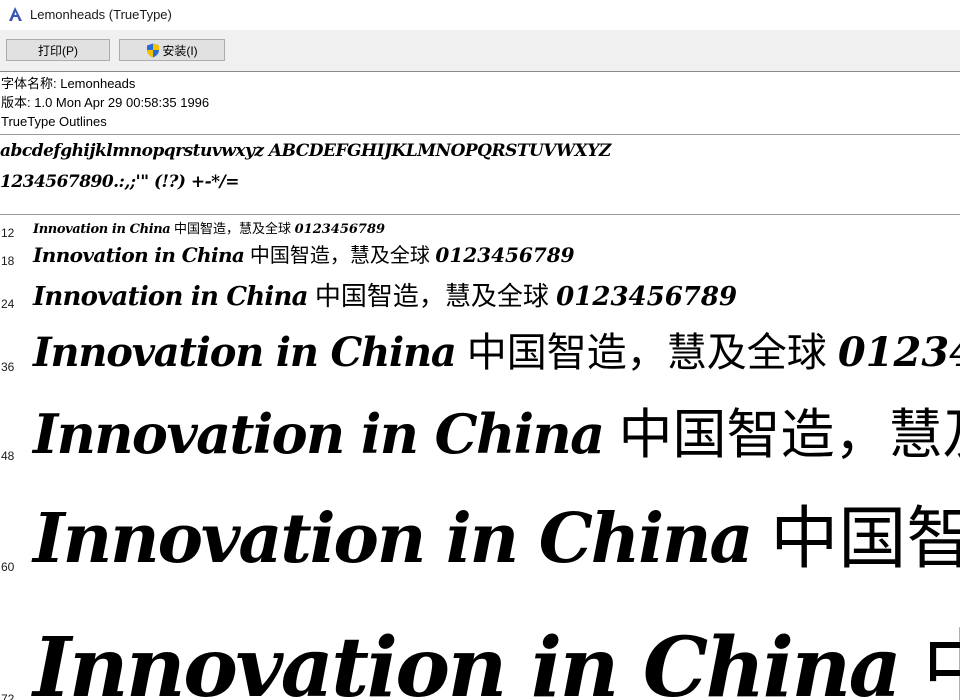  Describe the element at coordinates (480, 51) in the screenshot. I see `toolbar: 打印(P) 安装(I)` at that location.